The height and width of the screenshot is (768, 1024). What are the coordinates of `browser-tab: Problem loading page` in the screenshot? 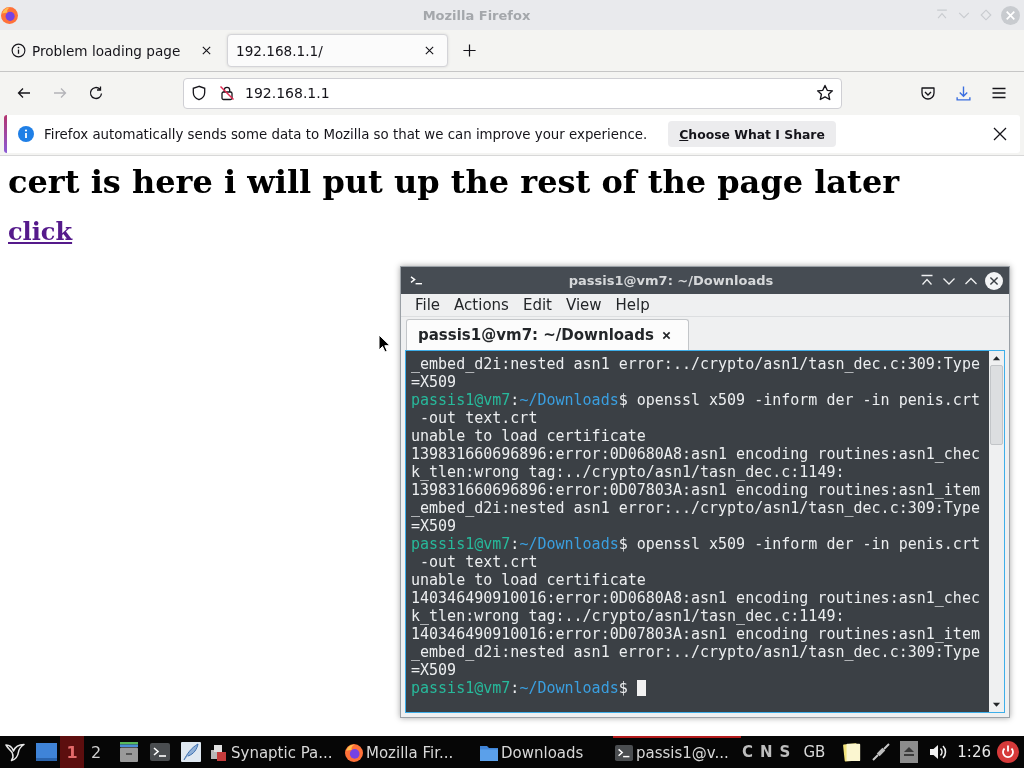 It's located at (112, 50).